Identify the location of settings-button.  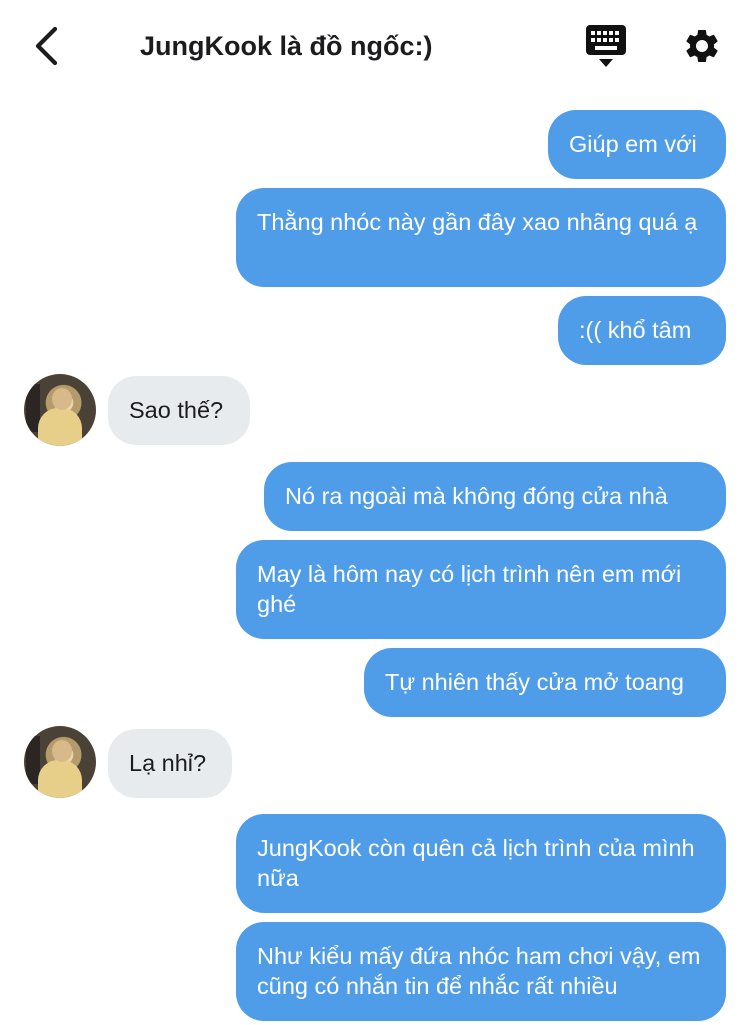
(702, 46).